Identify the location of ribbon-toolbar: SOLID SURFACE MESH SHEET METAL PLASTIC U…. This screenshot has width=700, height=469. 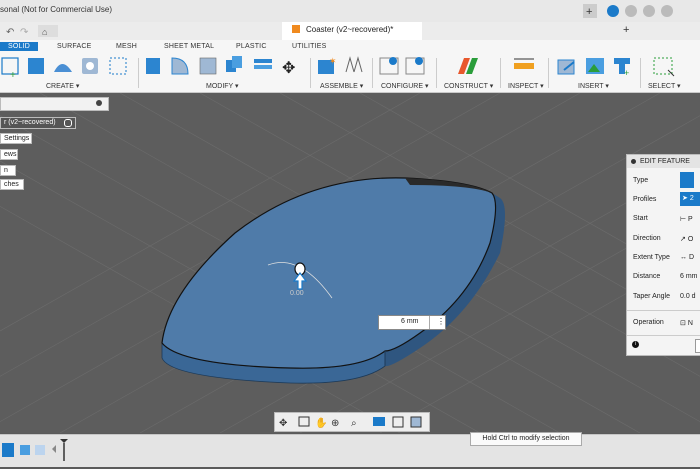
(350, 66).